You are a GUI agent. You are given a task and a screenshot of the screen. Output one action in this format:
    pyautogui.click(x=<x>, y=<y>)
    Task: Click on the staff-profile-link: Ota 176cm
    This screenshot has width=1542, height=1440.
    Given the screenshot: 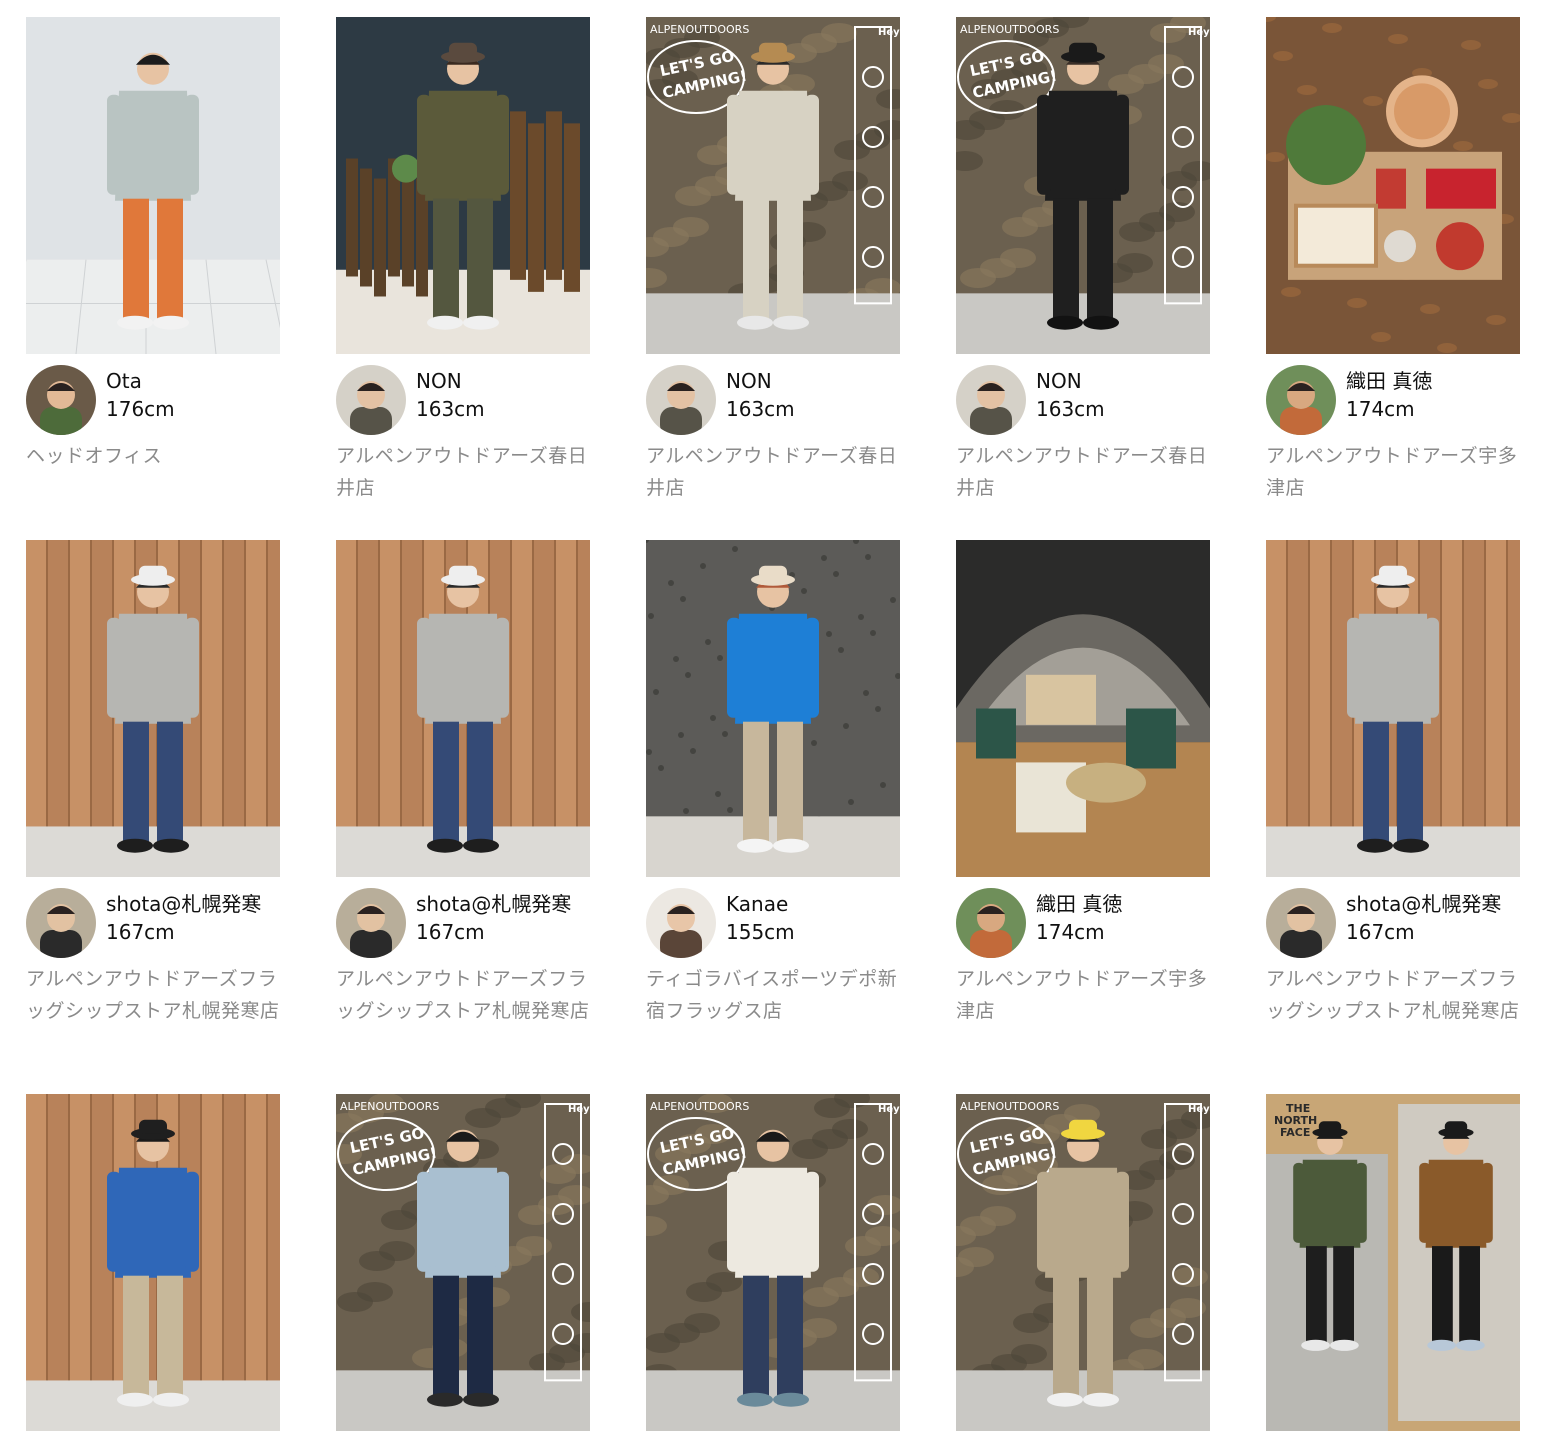 What is the action you would take?
    pyautogui.click(x=153, y=400)
    